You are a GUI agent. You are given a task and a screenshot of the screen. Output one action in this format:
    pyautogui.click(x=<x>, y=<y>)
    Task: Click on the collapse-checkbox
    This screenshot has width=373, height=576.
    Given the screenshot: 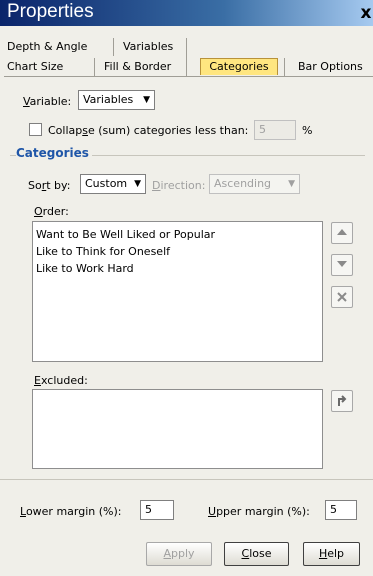 What is the action you would take?
    pyautogui.click(x=35, y=129)
    